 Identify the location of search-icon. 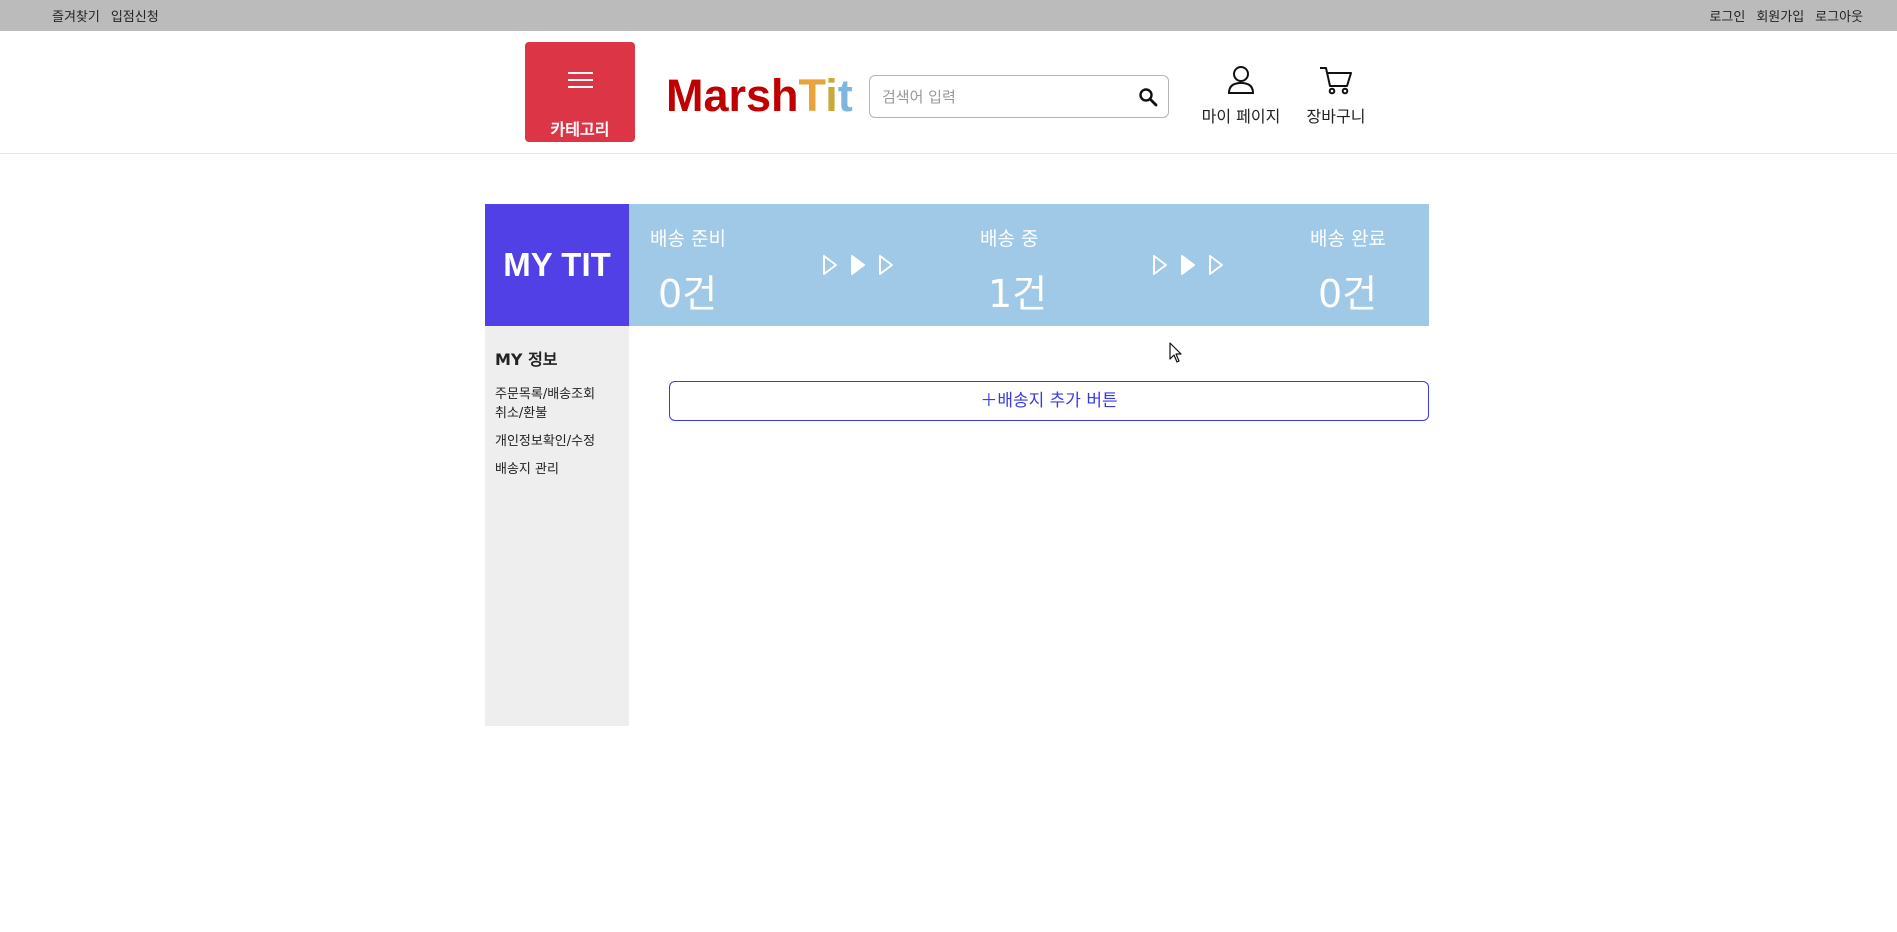
(1148, 97).